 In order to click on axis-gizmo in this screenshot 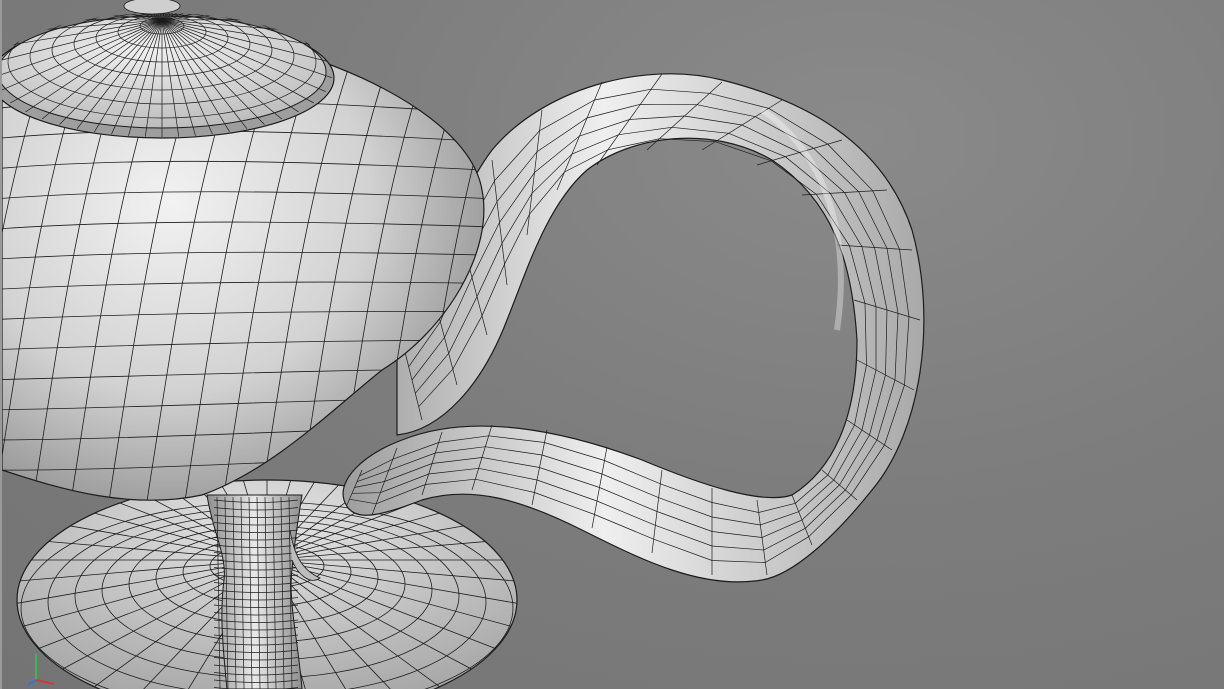, I will do `click(41, 670)`.